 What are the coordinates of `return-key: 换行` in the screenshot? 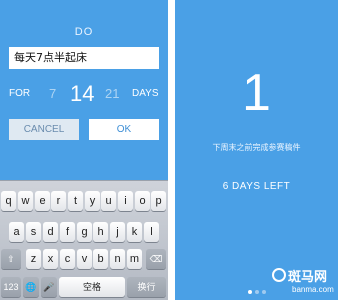 It's located at (146, 287).